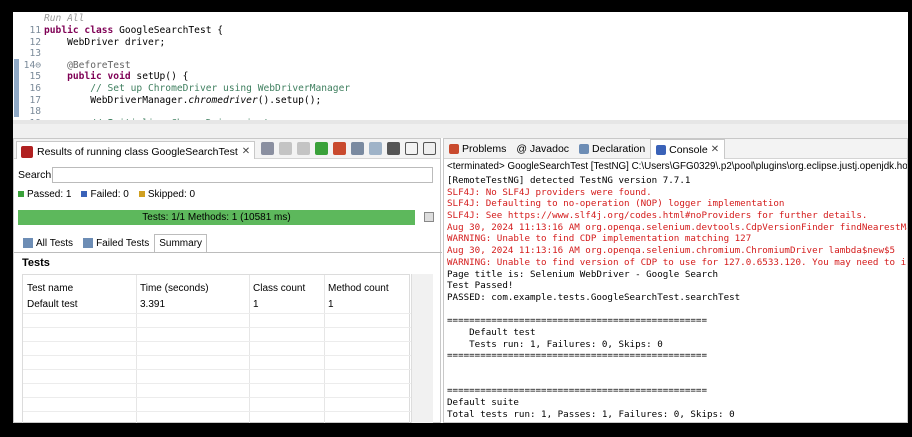 Image resolution: width=912 pixels, height=437 pixels. Describe the element at coordinates (44, 194) in the screenshot. I see `passed-count: Passed: 1` at that location.